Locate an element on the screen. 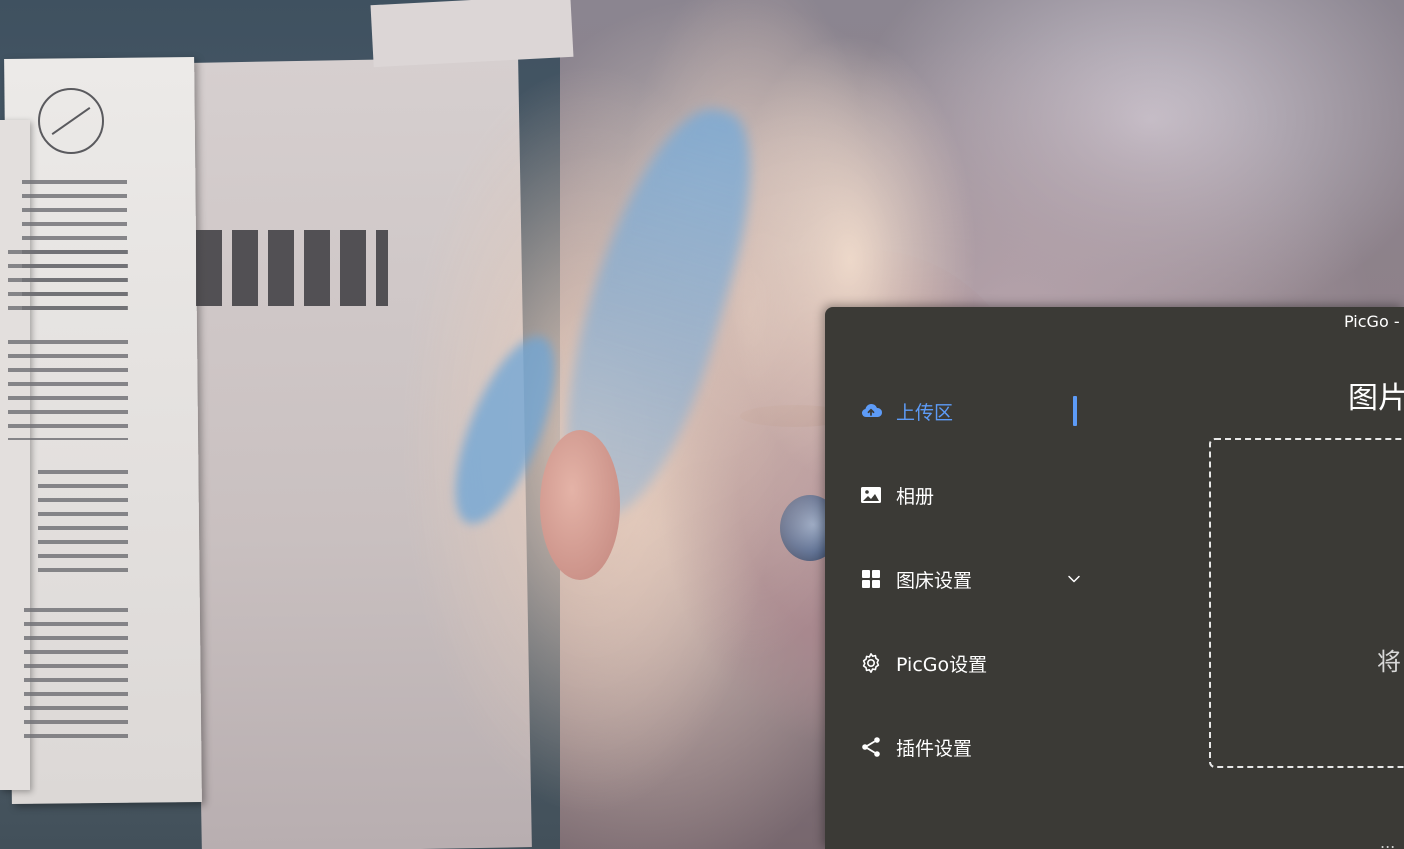 The height and width of the screenshot is (849, 1404). sidebar-item-picgo-settings: PicGo设置 is located at coordinates (974, 663).